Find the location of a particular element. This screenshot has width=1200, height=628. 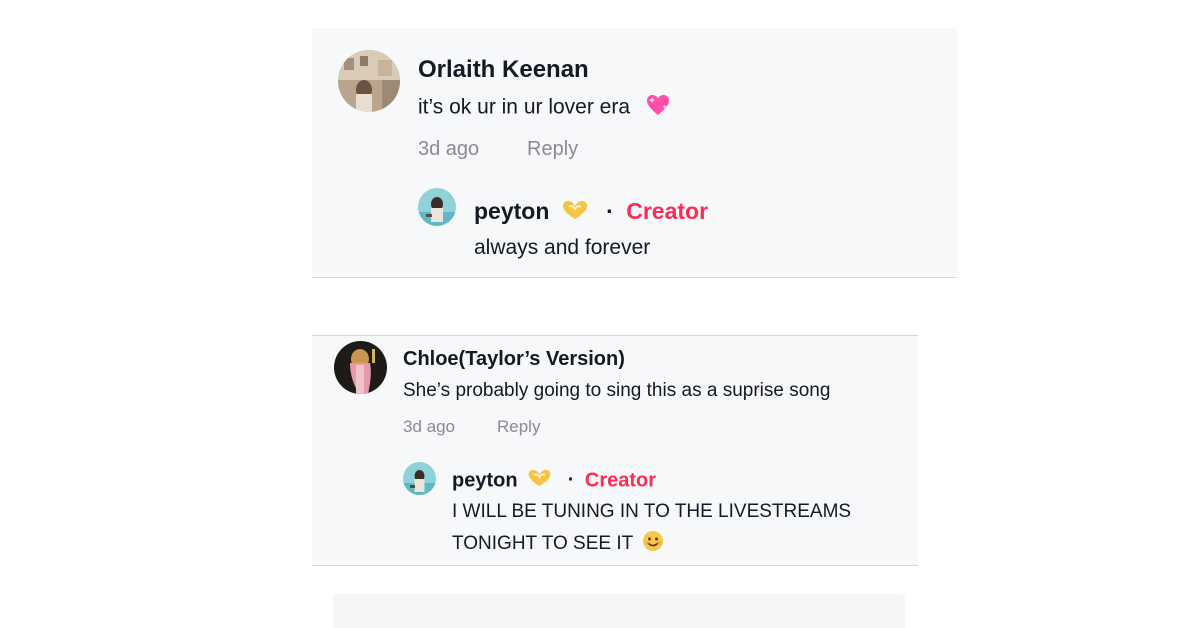

reply-text-line: TONIGHT TO SEE IT is located at coordinates (558, 544).